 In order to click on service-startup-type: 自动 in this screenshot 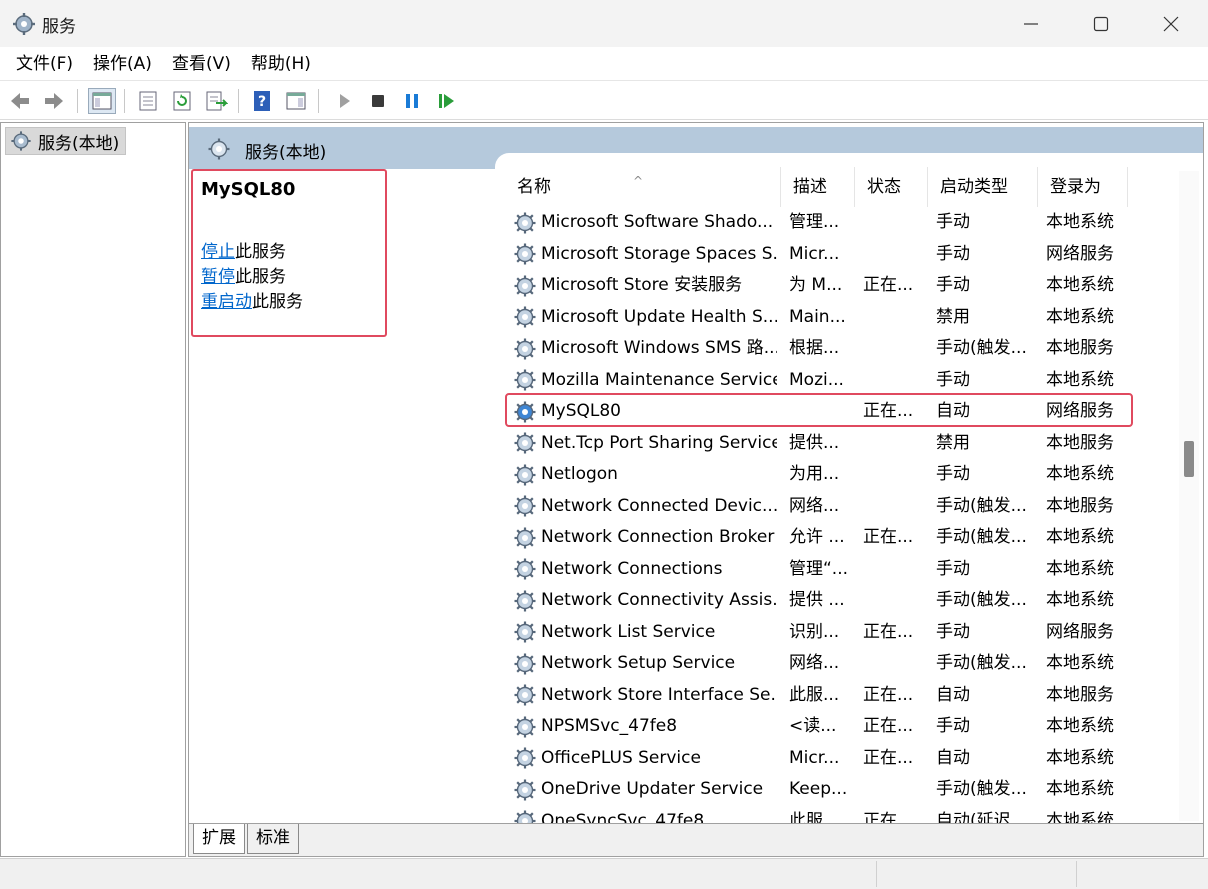, I will do `click(953, 757)`.